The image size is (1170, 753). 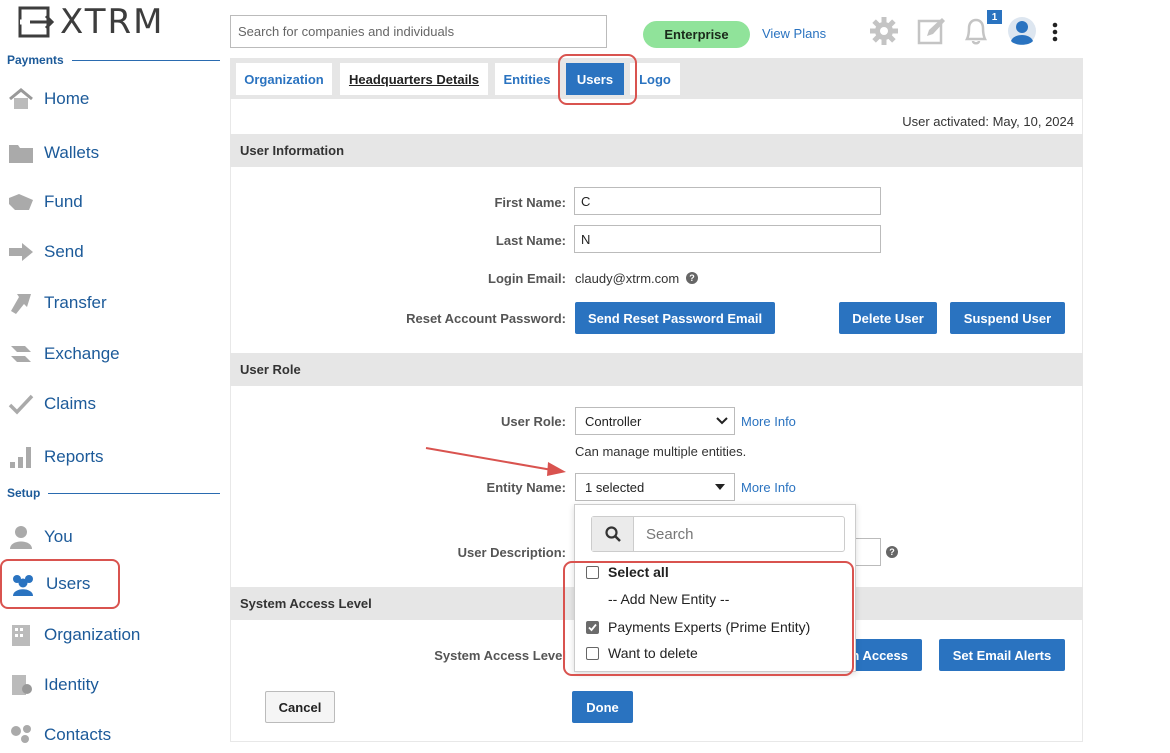 I want to click on sidebar-item-label: Reports, so click(x=74, y=456).